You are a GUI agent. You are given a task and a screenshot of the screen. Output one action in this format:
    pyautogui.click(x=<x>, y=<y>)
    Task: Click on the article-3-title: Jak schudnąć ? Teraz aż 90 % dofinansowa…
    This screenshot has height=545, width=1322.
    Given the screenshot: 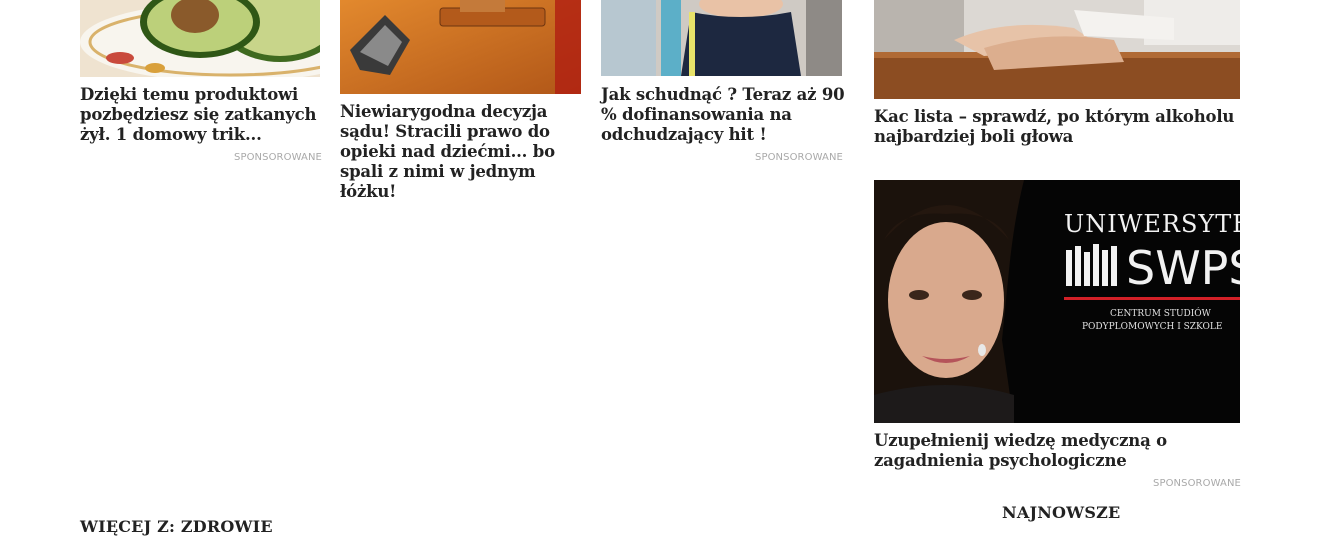 What is the action you would take?
    pyautogui.click(x=723, y=115)
    